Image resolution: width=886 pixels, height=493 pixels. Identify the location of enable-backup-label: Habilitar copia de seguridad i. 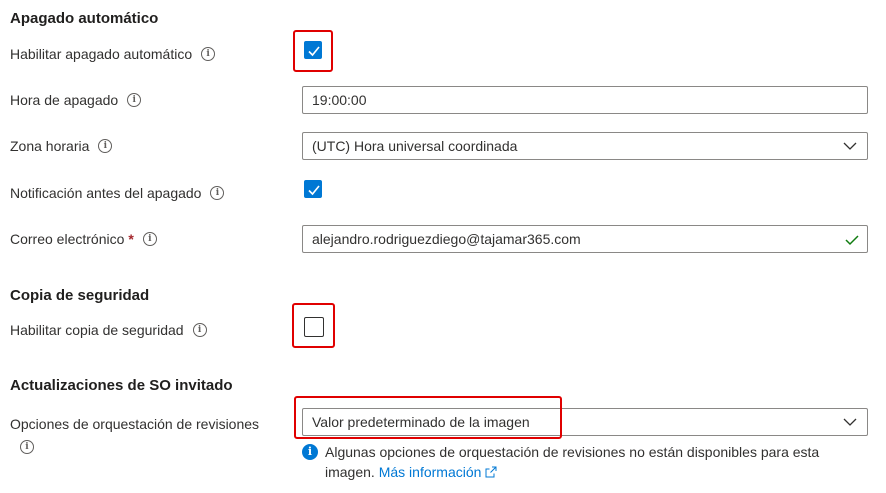
(108, 330).